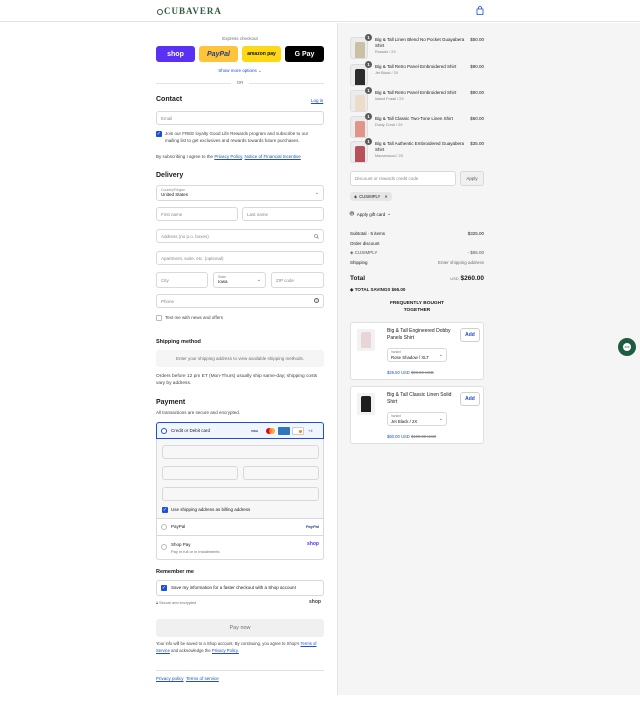 This screenshot has height=722, width=640. Describe the element at coordinates (386, 196) in the screenshot. I see `remove-discount-icon: ✕` at that location.